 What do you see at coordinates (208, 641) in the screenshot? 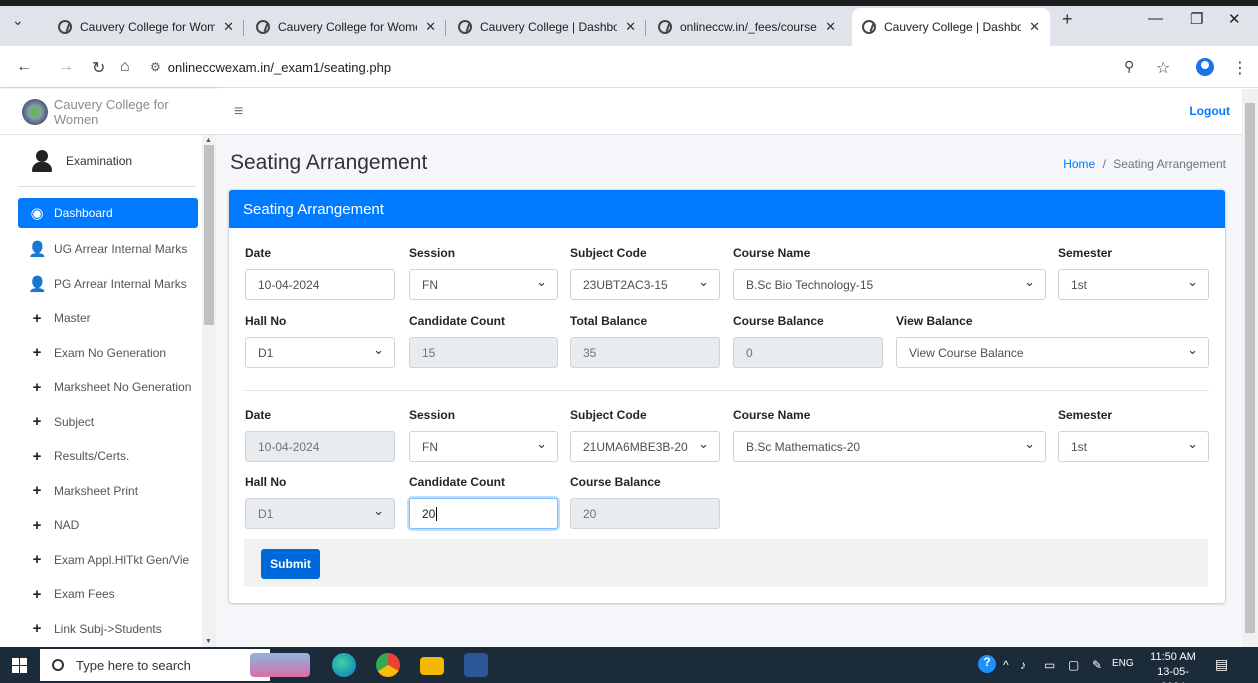
I see `scroll-down-icon: ▼` at bounding box center [208, 641].